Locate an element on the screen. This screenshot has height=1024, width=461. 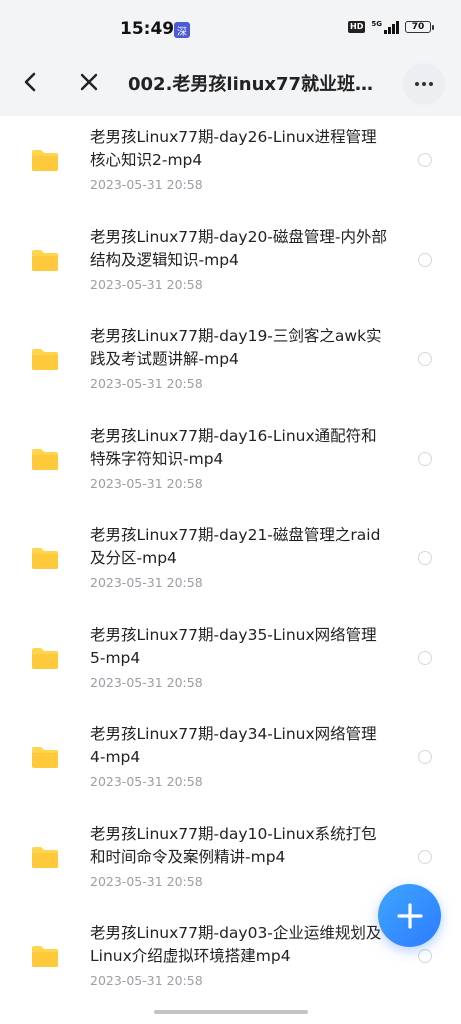
status-indicators: HD 5G 70 is located at coordinates (391, 27).